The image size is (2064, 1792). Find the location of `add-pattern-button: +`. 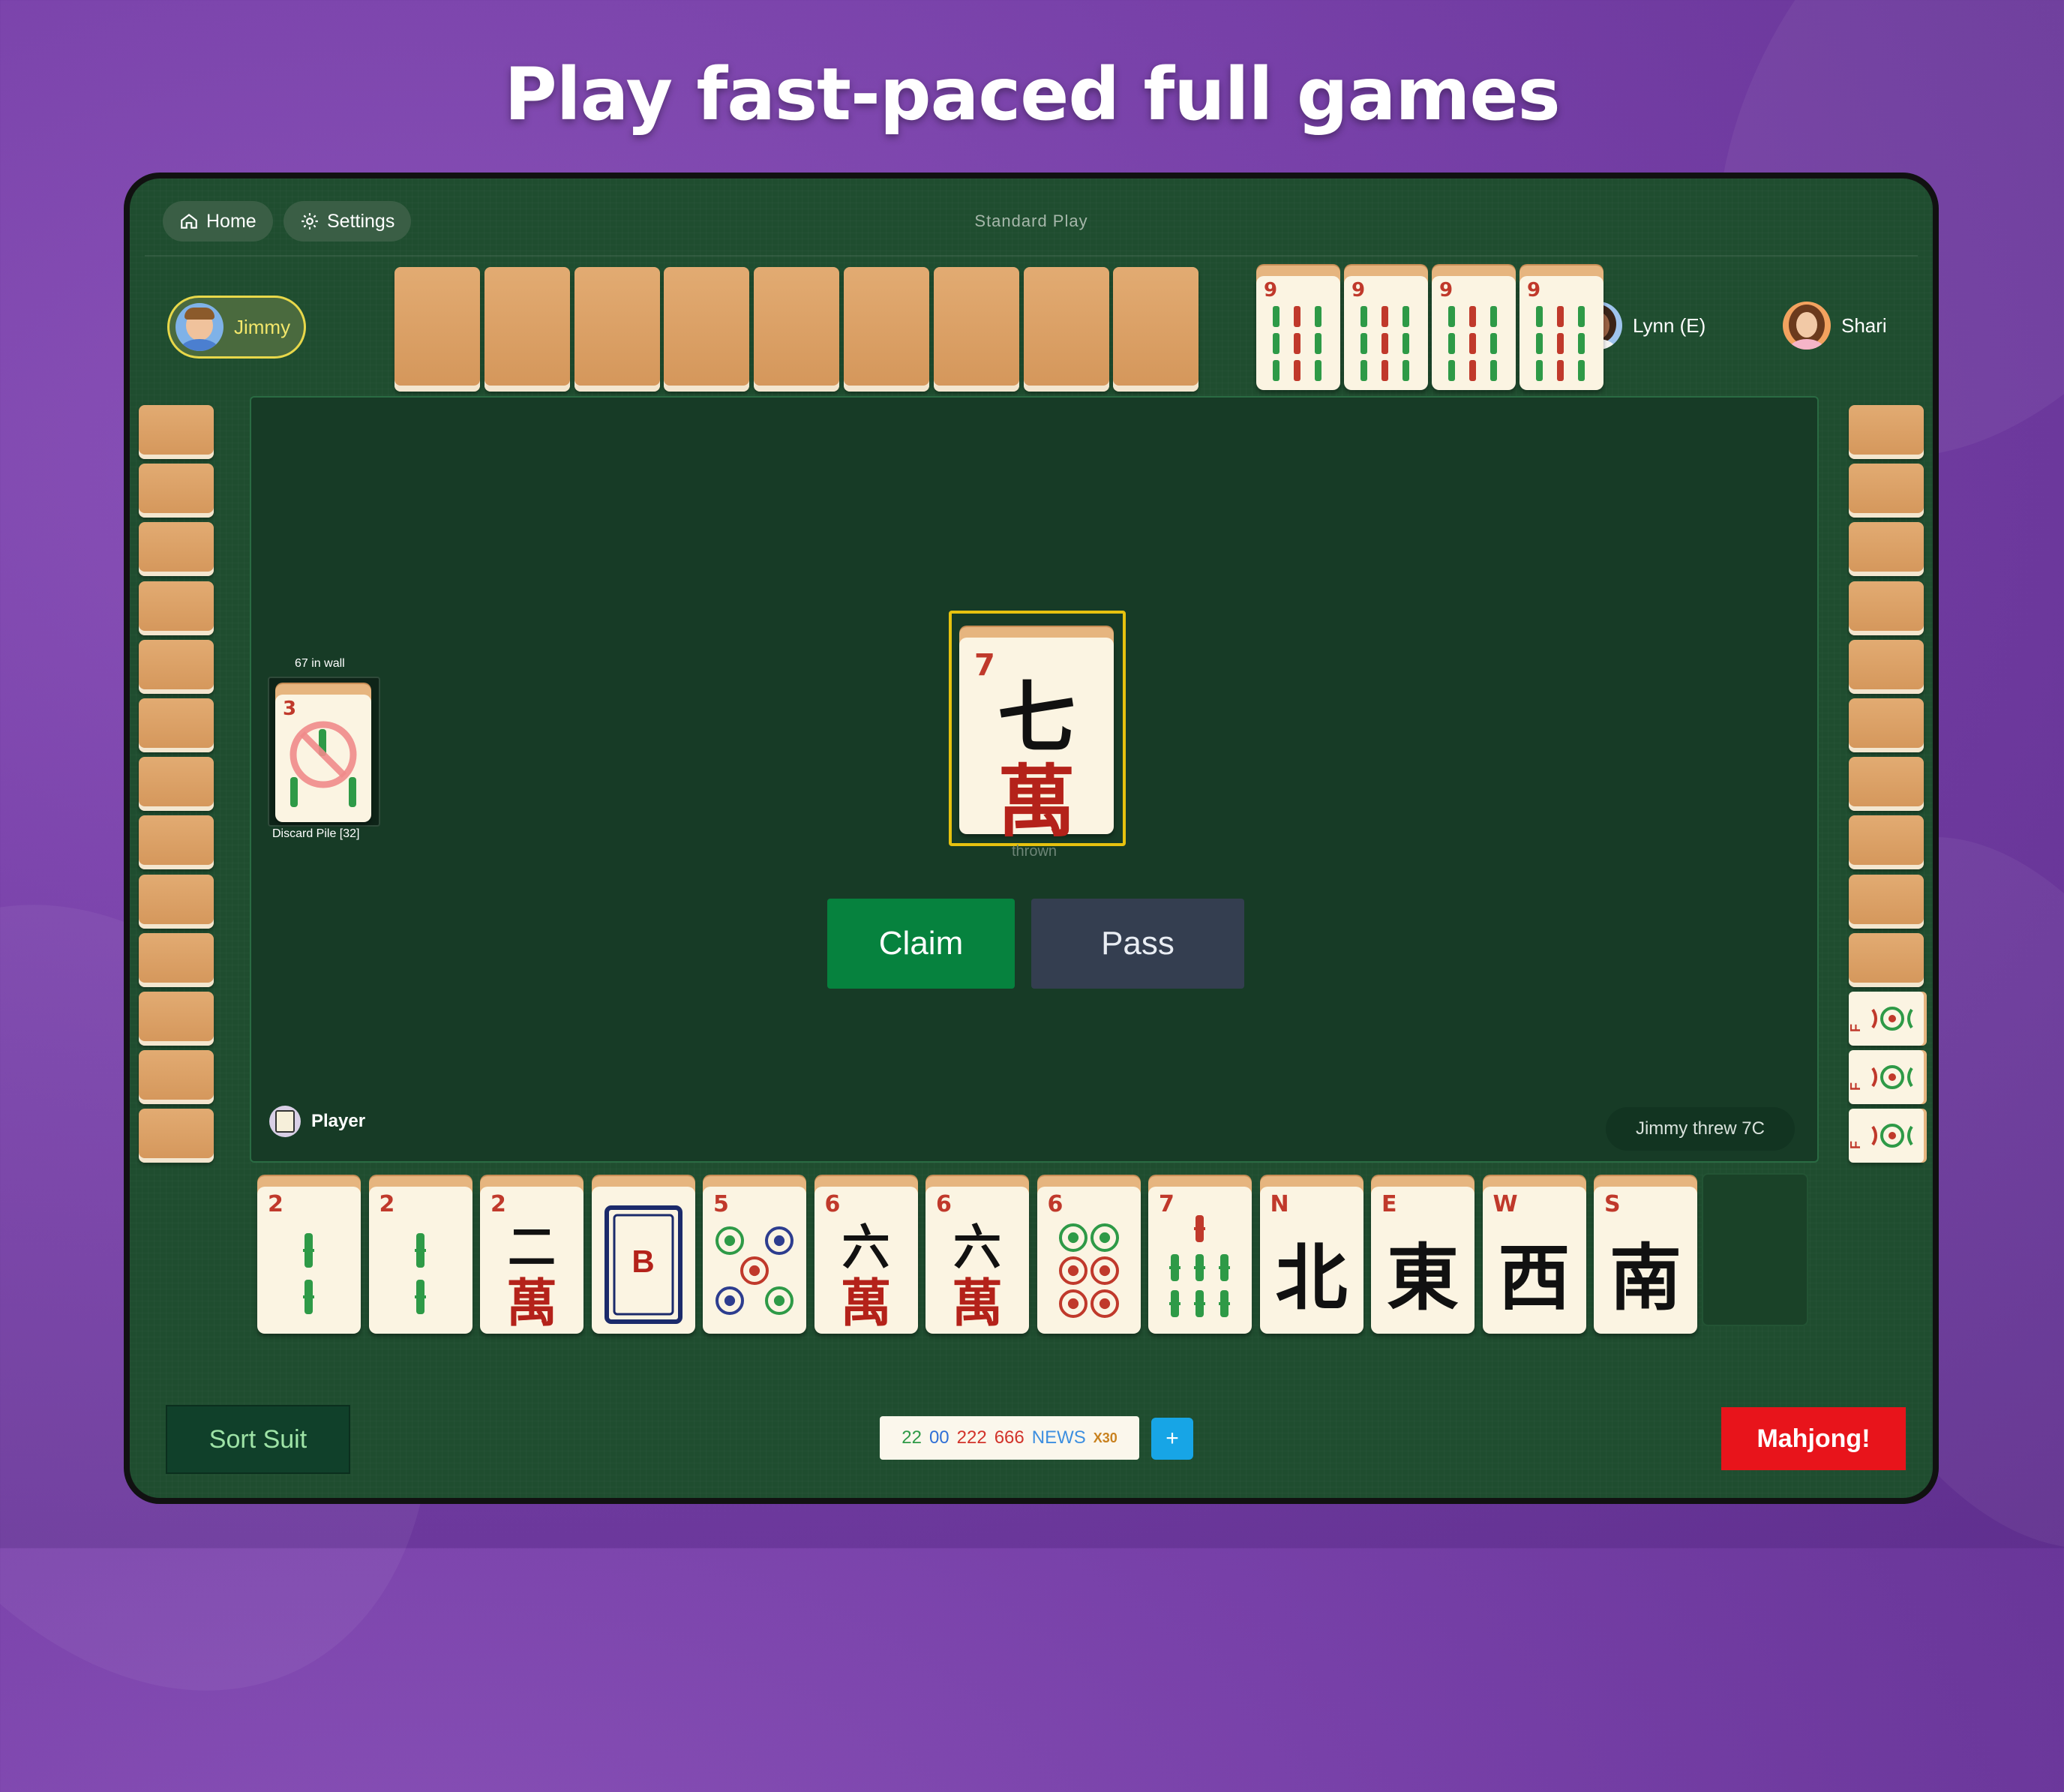

add-pattern-button: + is located at coordinates (1172, 1439).